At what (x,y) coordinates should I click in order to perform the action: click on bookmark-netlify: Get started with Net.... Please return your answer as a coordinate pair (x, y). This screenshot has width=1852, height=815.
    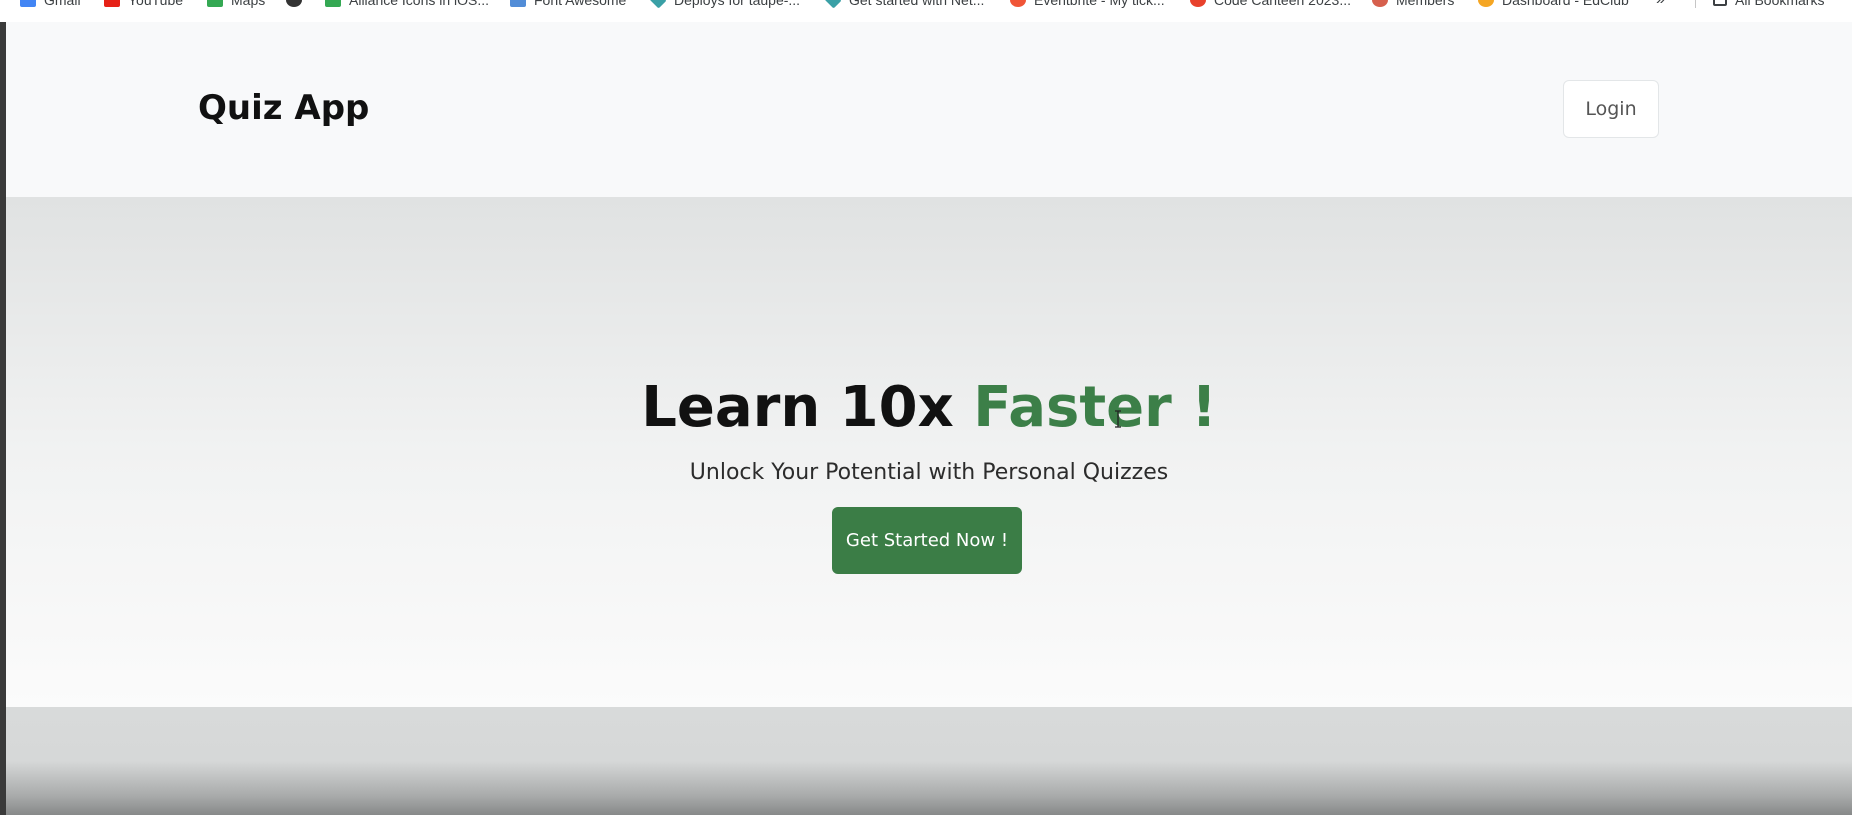
    Looking at the image, I should click on (904, 5).